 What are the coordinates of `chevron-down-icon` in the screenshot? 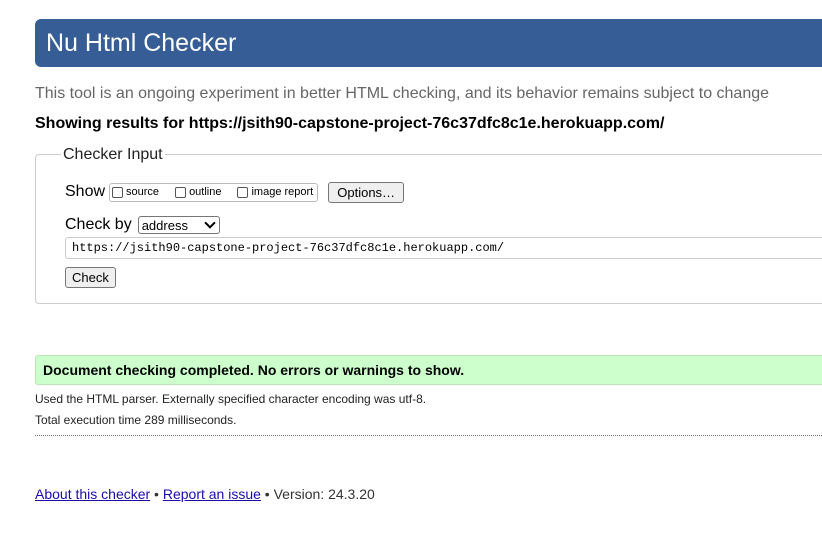 It's located at (210, 223).